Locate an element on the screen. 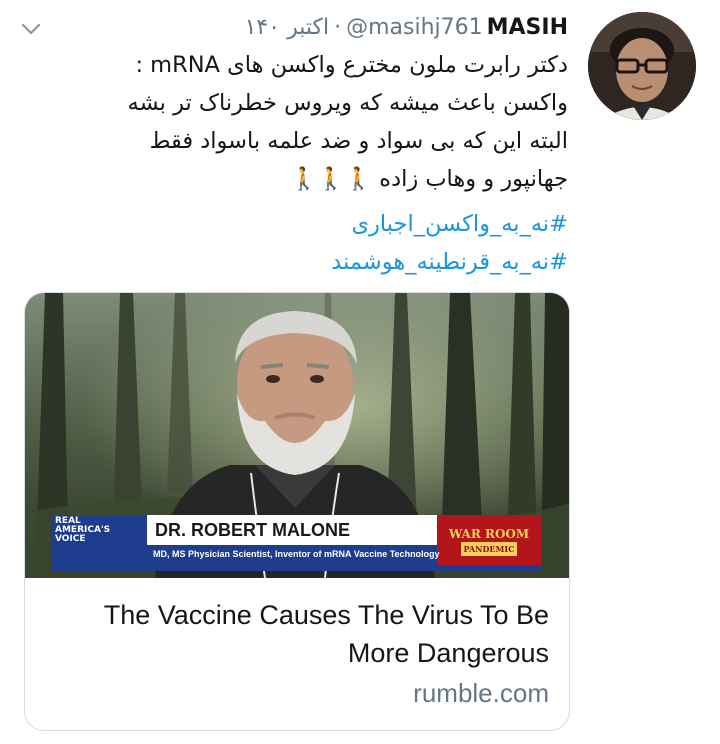  tweet-date: ۱۴۰ اکتبر is located at coordinates (287, 27).